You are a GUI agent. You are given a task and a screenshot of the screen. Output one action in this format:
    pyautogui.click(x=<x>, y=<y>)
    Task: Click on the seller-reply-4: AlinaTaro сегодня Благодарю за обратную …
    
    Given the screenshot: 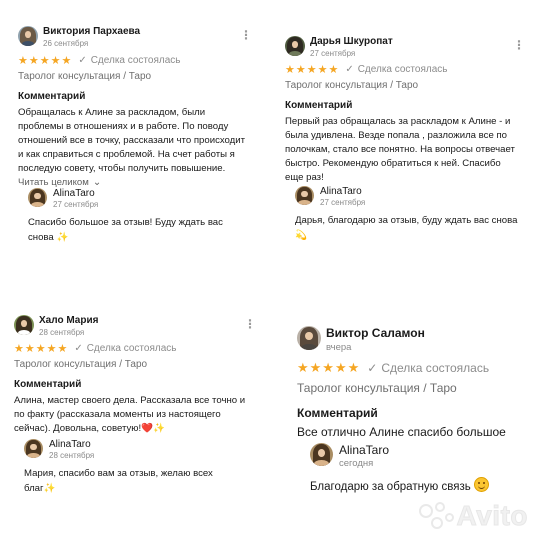 What is the action you would take?
    pyautogui.click(x=422, y=469)
    